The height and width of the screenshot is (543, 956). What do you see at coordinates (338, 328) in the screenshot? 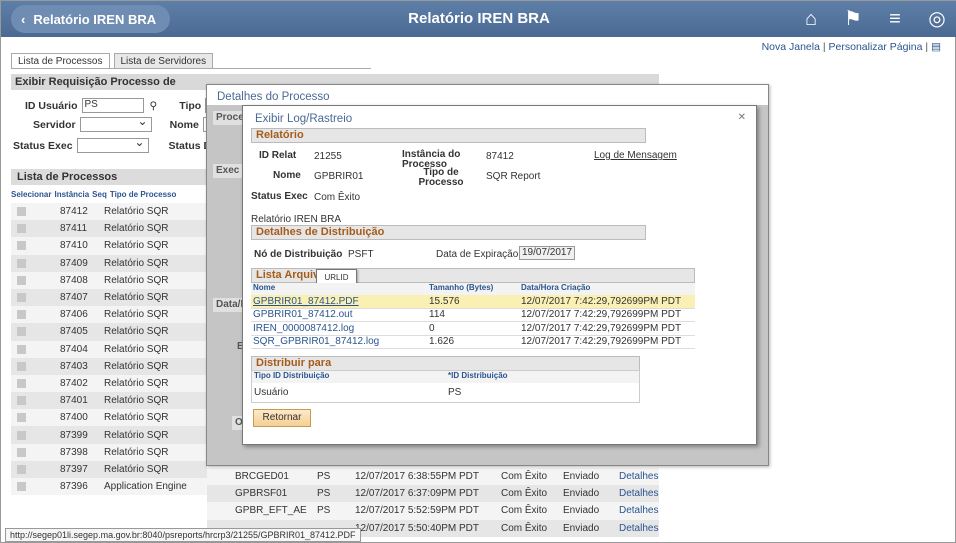
I see `file-link: IREN_0000087412.log` at bounding box center [338, 328].